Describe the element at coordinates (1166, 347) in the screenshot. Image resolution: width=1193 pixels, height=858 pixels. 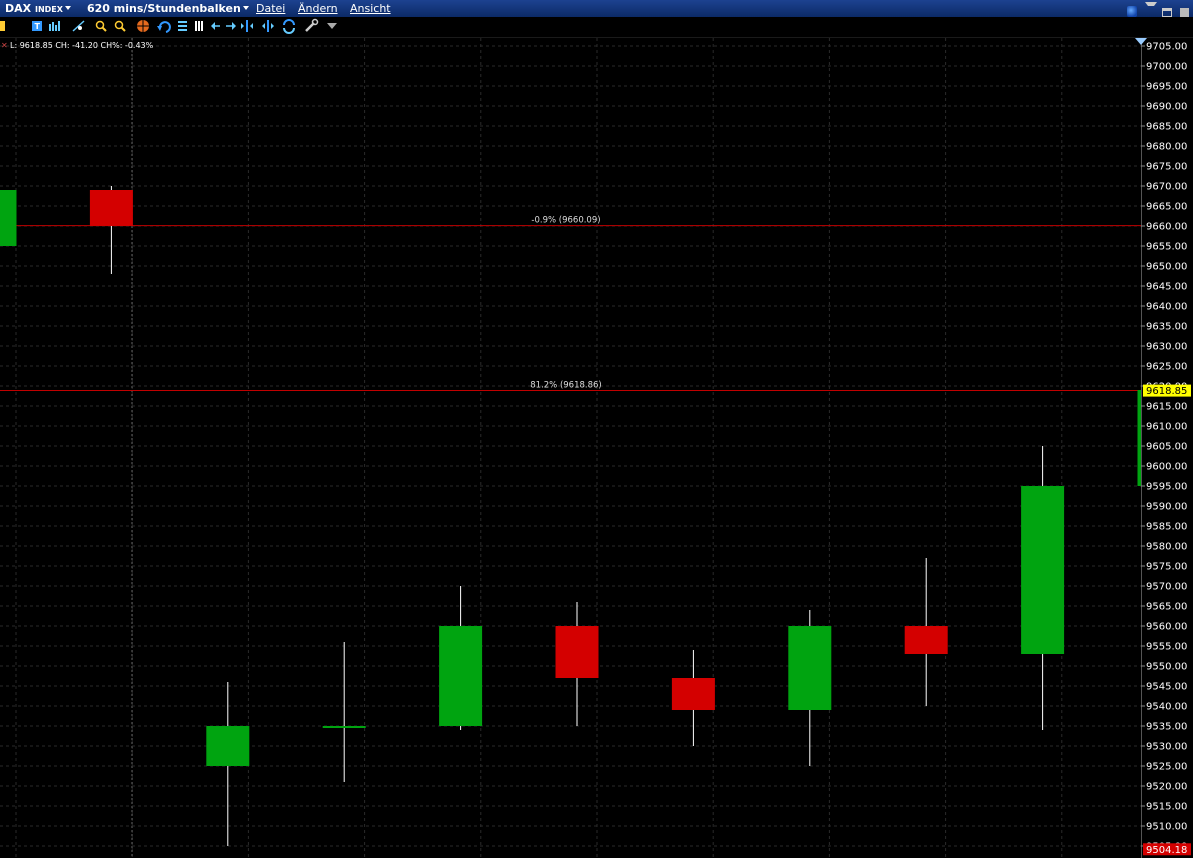
I see `axis-tick-label: 9630.00` at that location.